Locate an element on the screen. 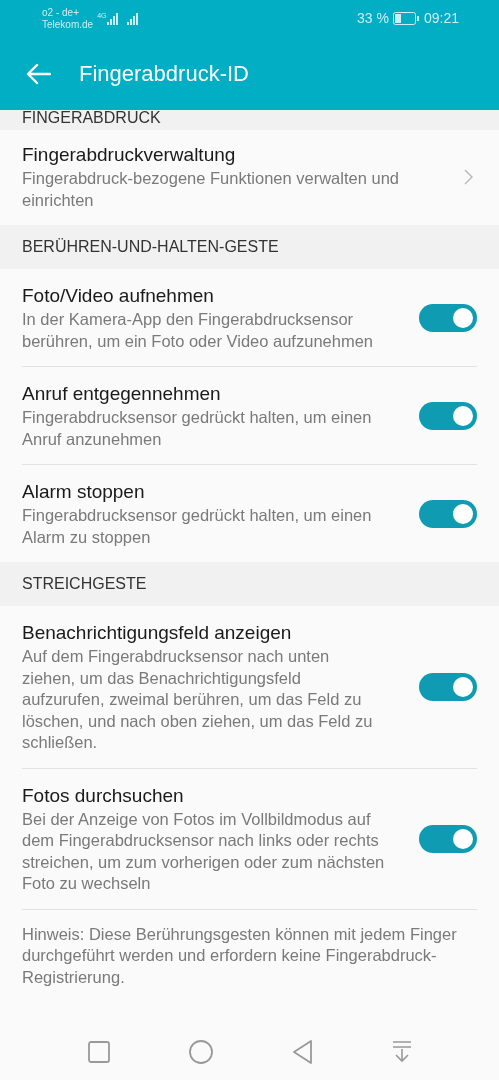 The height and width of the screenshot is (1080, 499). section-header: STREICHGESTE is located at coordinates (249, 584).